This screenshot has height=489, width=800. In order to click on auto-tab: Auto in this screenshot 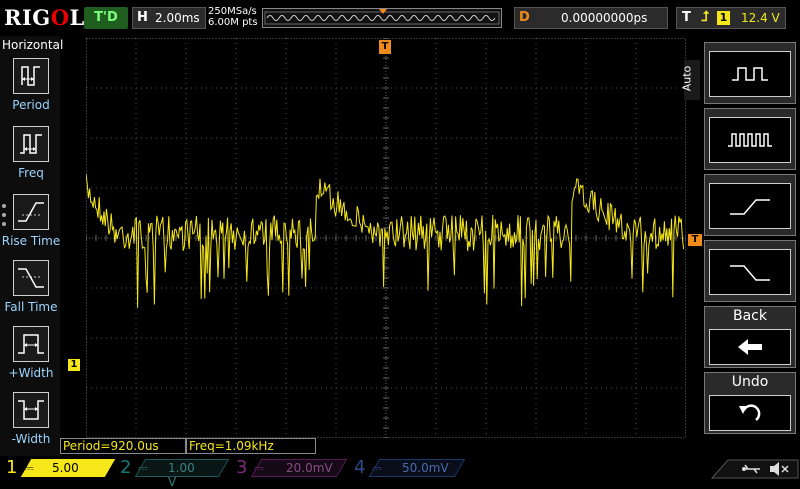, I will do `click(690, 80)`.